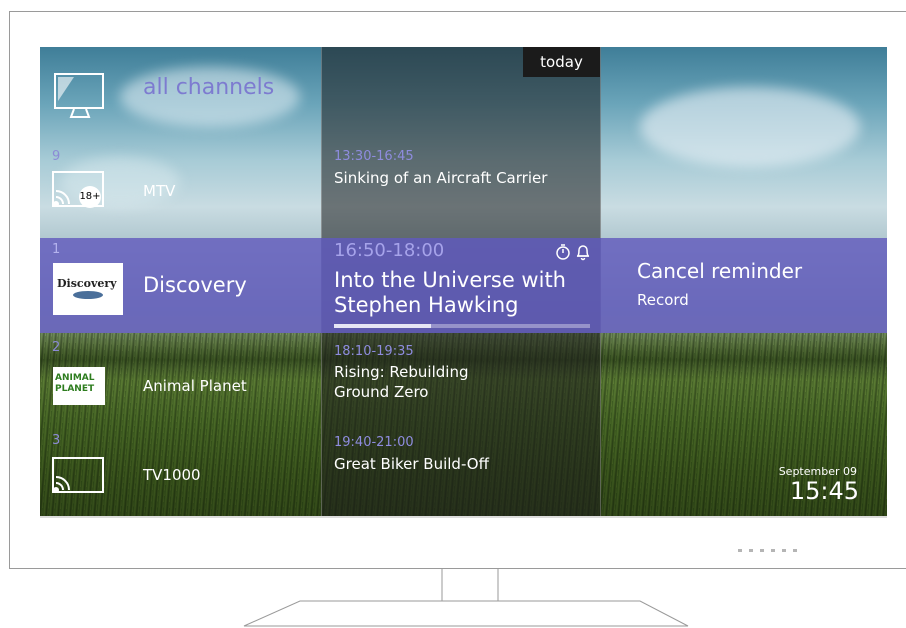 The image size is (906, 628). What do you see at coordinates (56, 156) in the screenshot?
I see `channel-number: 9` at bounding box center [56, 156].